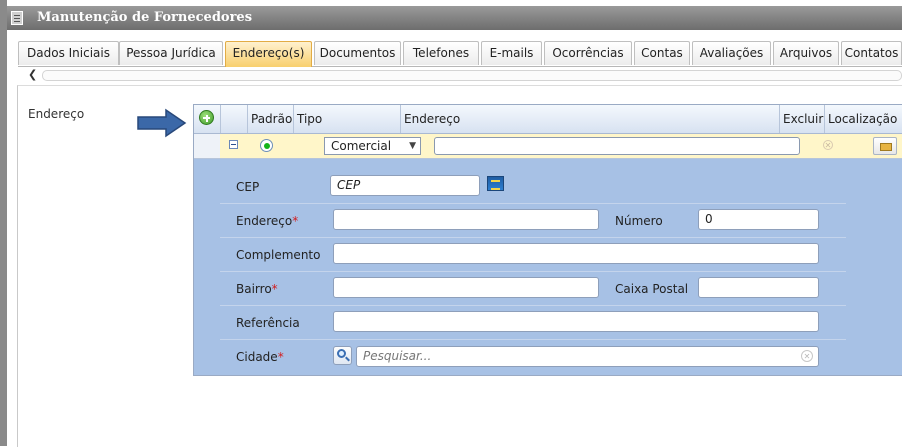 This screenshot has height=447, width=902. What do you see at coordinates (454, 18) in the screenshot?
I see `window-titlebar: Manutenção de Fornecedores` at bounding box center [454, 18].